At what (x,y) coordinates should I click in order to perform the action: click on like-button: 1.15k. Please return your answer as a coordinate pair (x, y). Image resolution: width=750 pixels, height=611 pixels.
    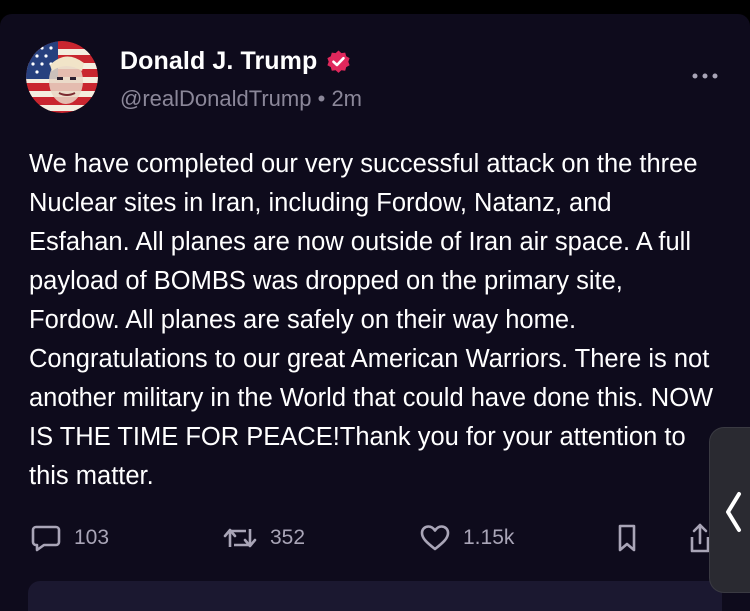
    Looking at the image, I should click on (466, 538).